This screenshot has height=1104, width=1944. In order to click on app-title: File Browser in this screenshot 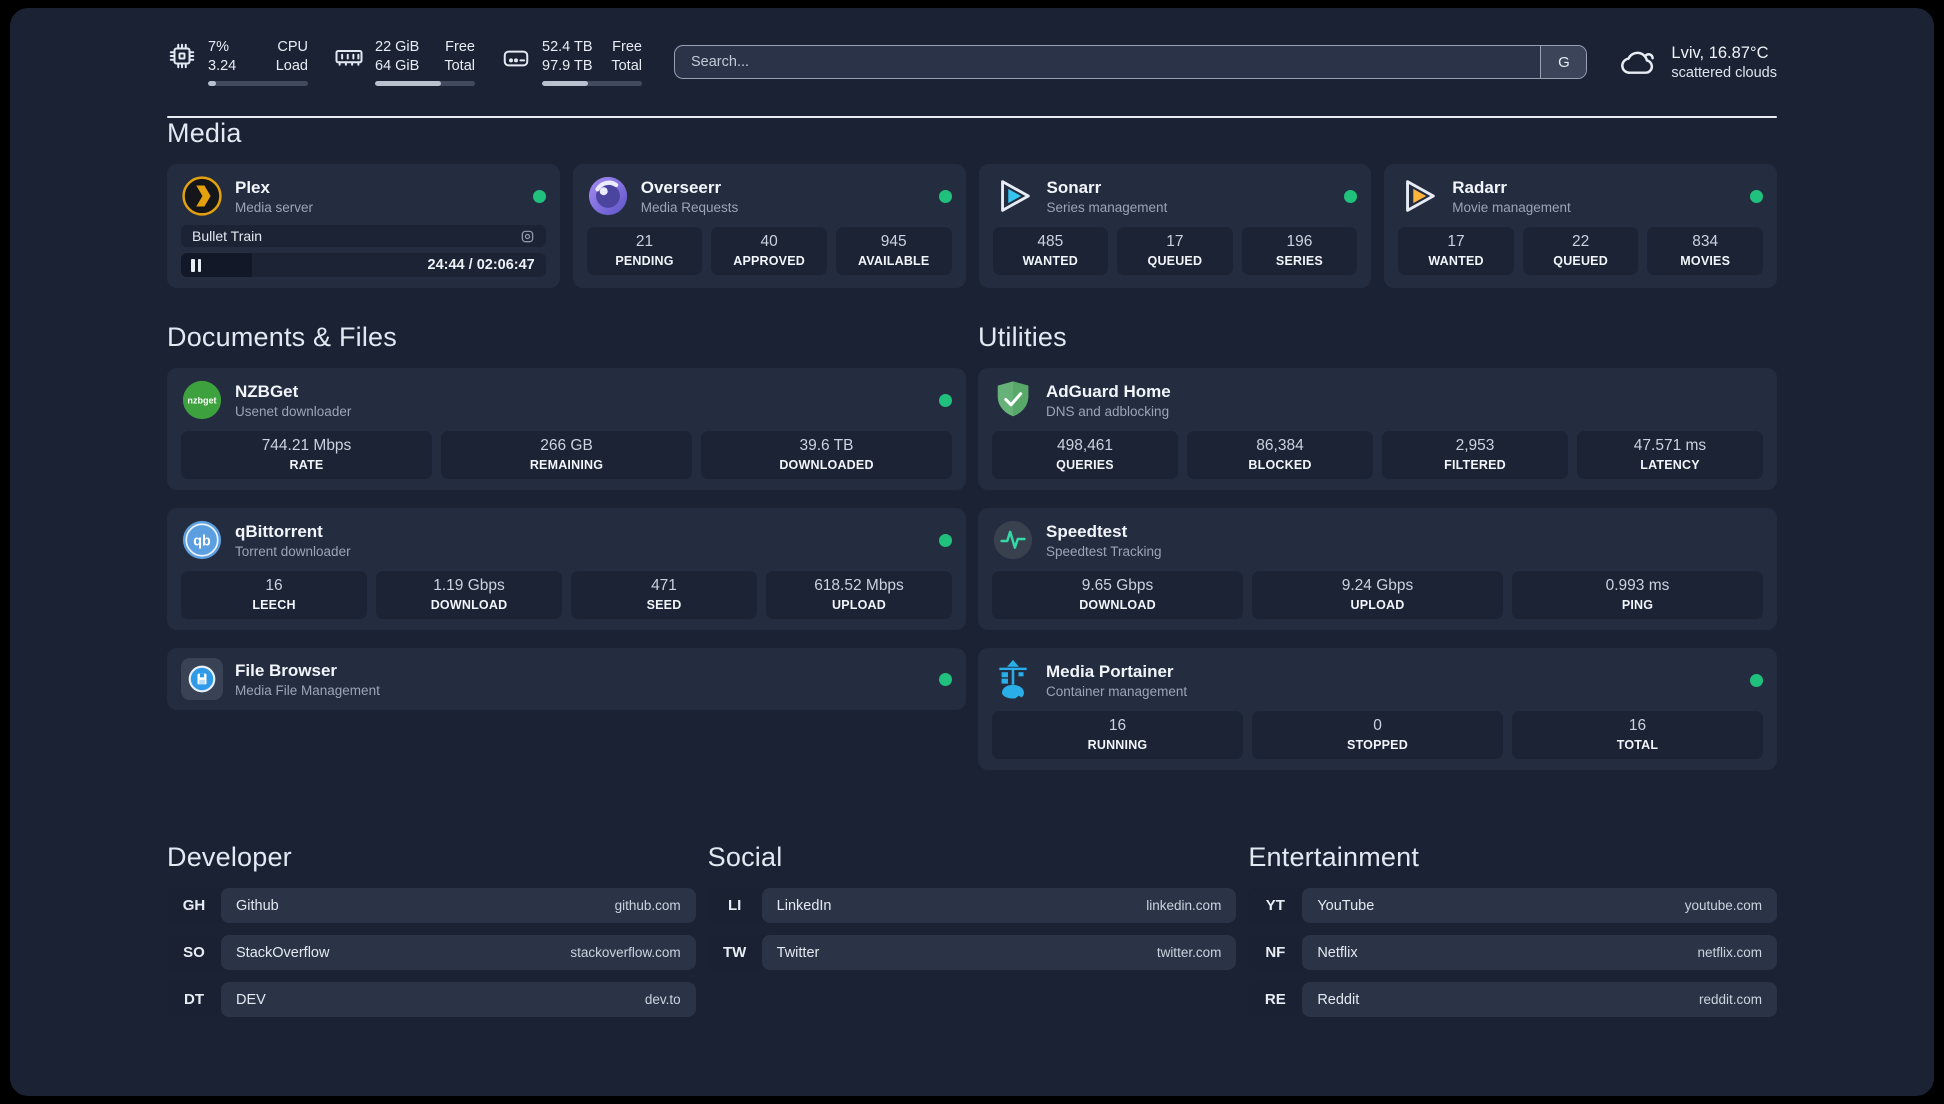, I will do `click(286, 670)`.